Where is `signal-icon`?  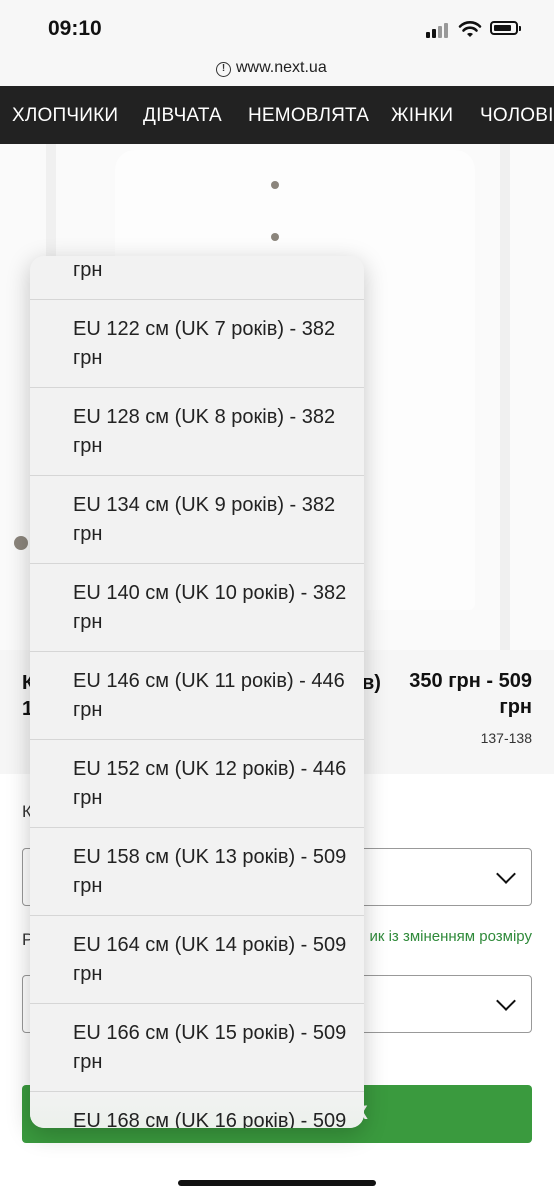
signal-icon is located at coordinates (439, 30).